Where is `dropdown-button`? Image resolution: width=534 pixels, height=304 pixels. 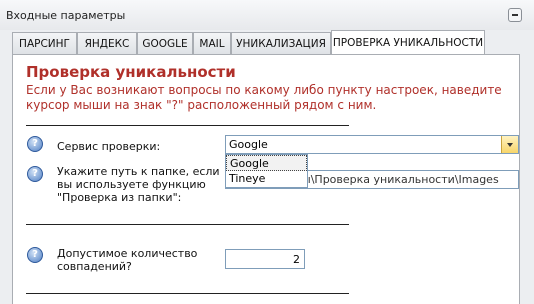
dropdown-button is located at coordinates (509, 144).